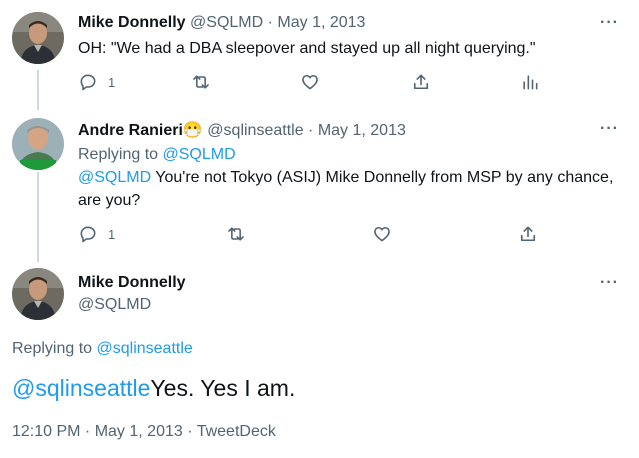  I want to click on analytics-icon, so click(530, 82).